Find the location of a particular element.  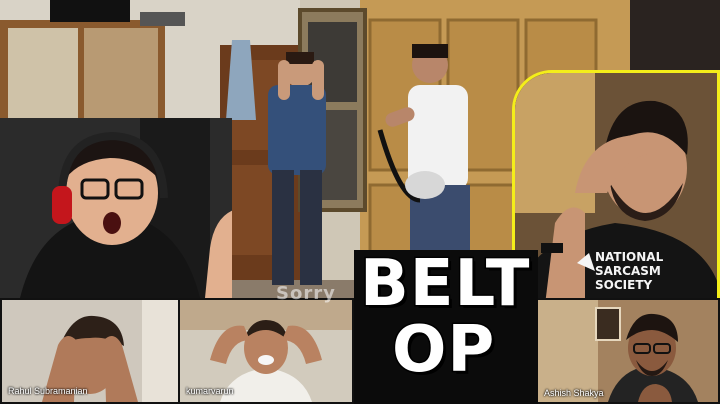

participant-name-kumarvarun: kumarvarun is located at coordinates (210, 391).